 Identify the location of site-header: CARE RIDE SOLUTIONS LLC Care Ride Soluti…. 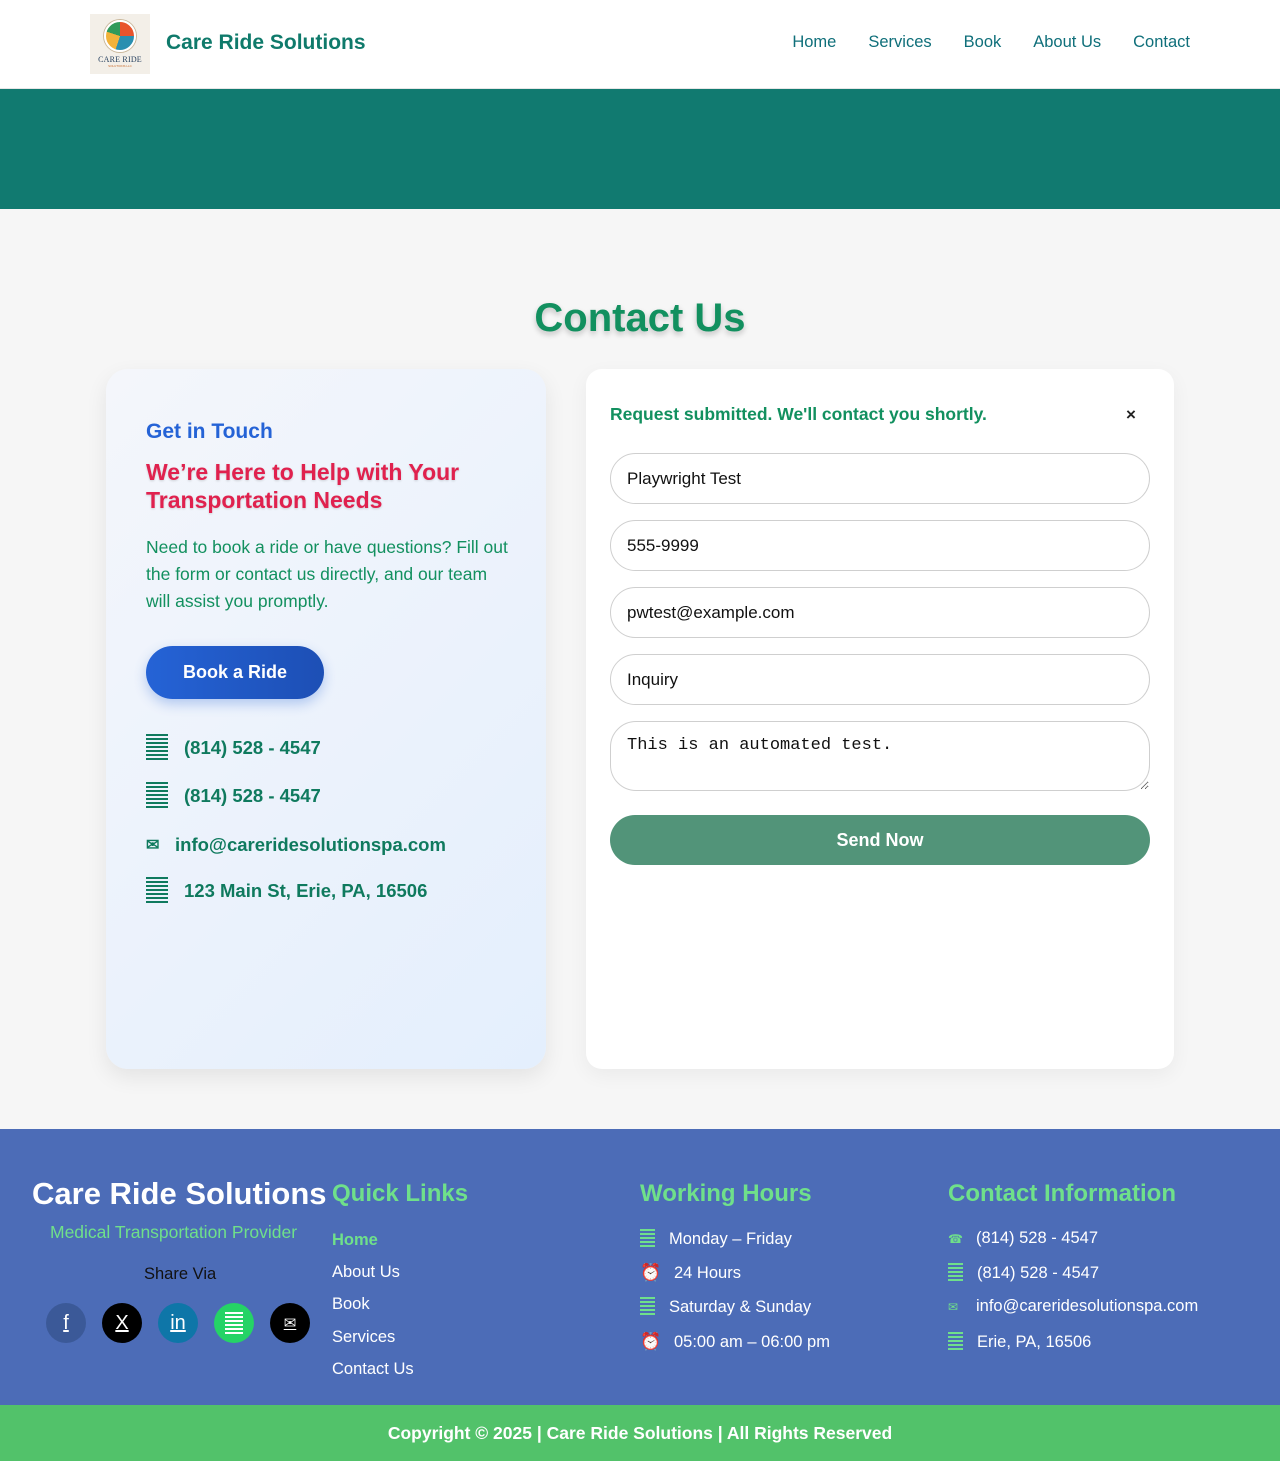
(640, 44).